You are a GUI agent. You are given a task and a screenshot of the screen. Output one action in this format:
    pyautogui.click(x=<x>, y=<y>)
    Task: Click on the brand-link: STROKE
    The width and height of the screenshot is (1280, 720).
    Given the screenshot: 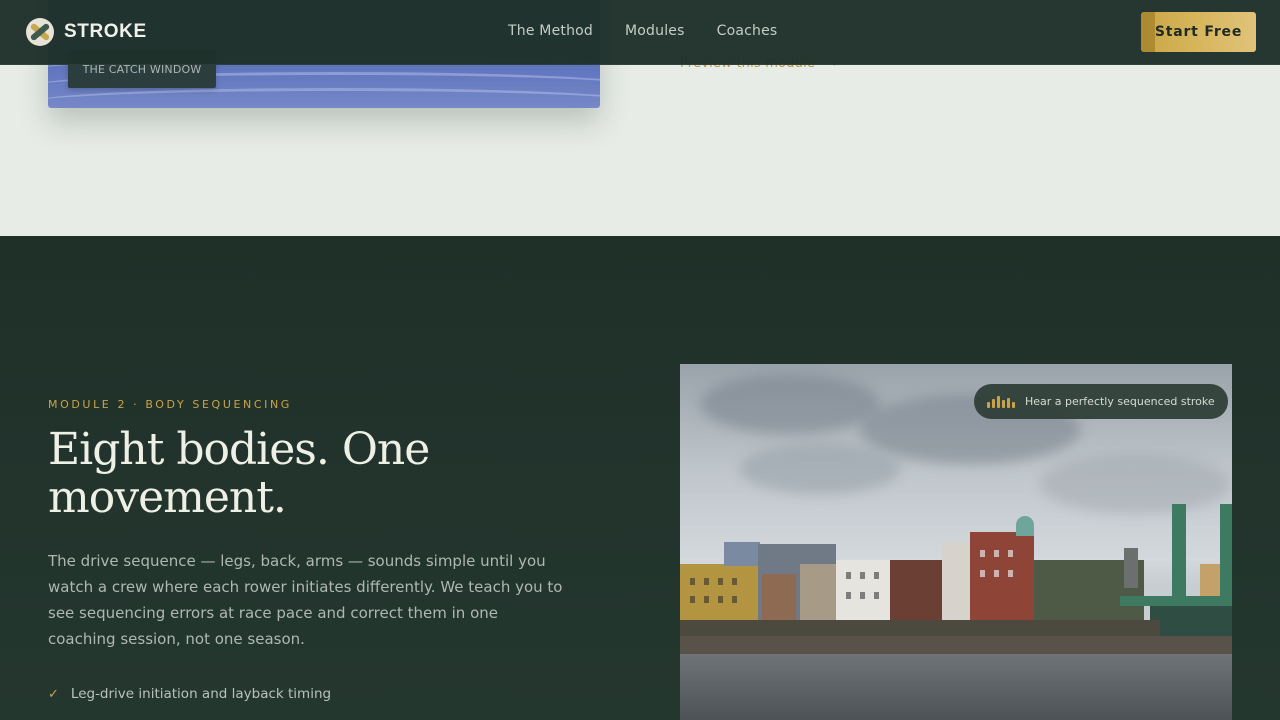 What is the action you would take?
    pyautogui.click(x=86, y=32)
    